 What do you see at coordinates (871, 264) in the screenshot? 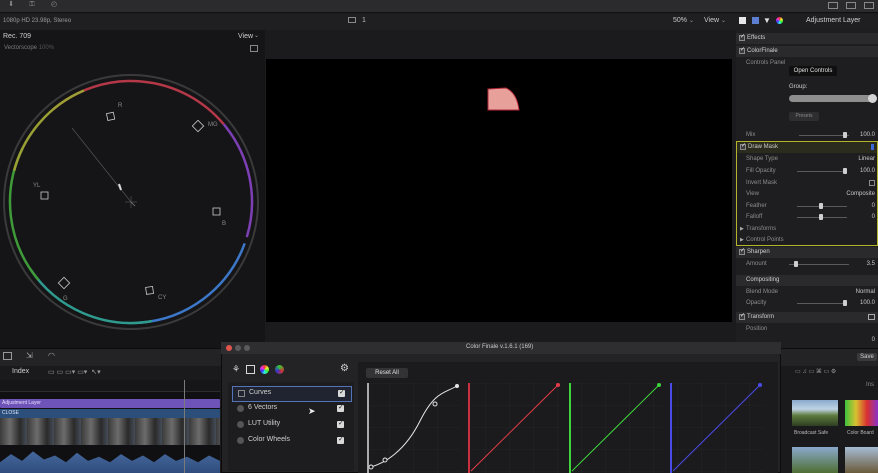
I see `amount-value: 3.5` at bounding box center [871, 264].